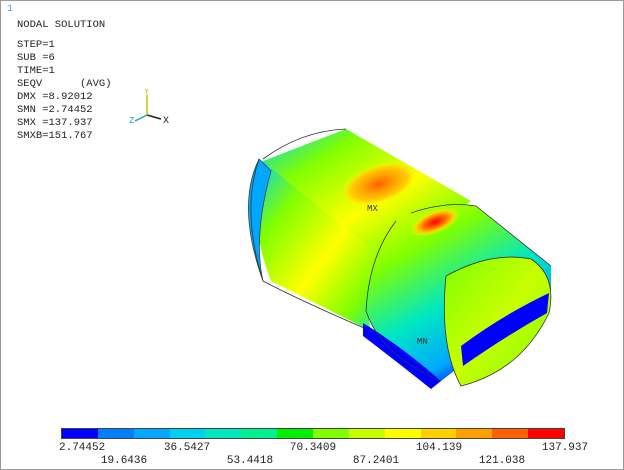  What do you see at coordinates (422, 342) in the screenshot?
I see `min-marker: MN` at bounding box center [422, 342].